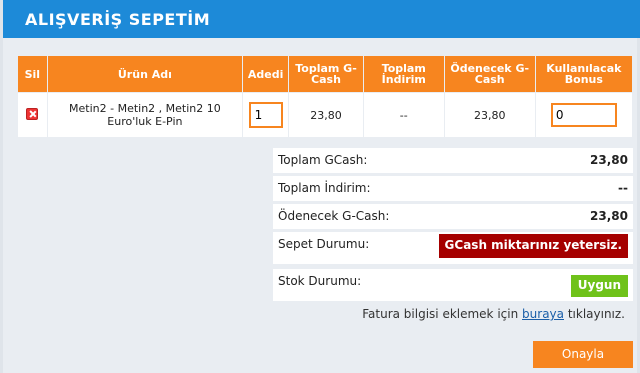 The width and height of the screenshot is (640, 373). Describe the element at coordinates (324, 244) in the screenshot. I see `cart-status-label: Sepet Durumu:` at that location.